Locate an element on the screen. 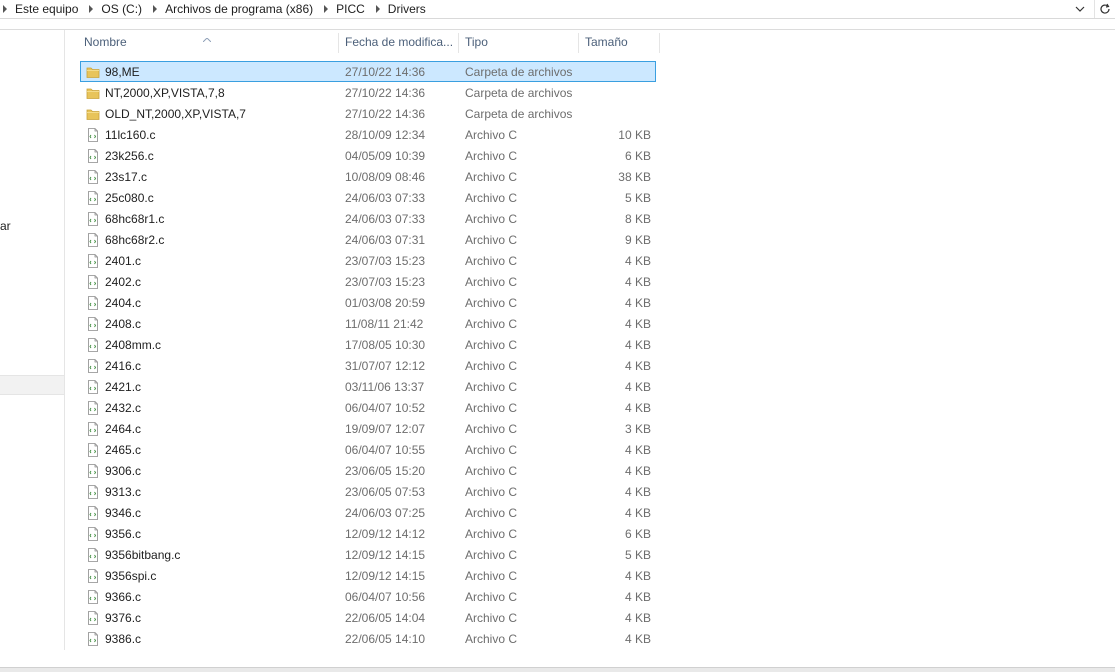 Image resolution: width=1115 pixels, height=672 pixels. address-history-button is located at coordinates (1080, 9).